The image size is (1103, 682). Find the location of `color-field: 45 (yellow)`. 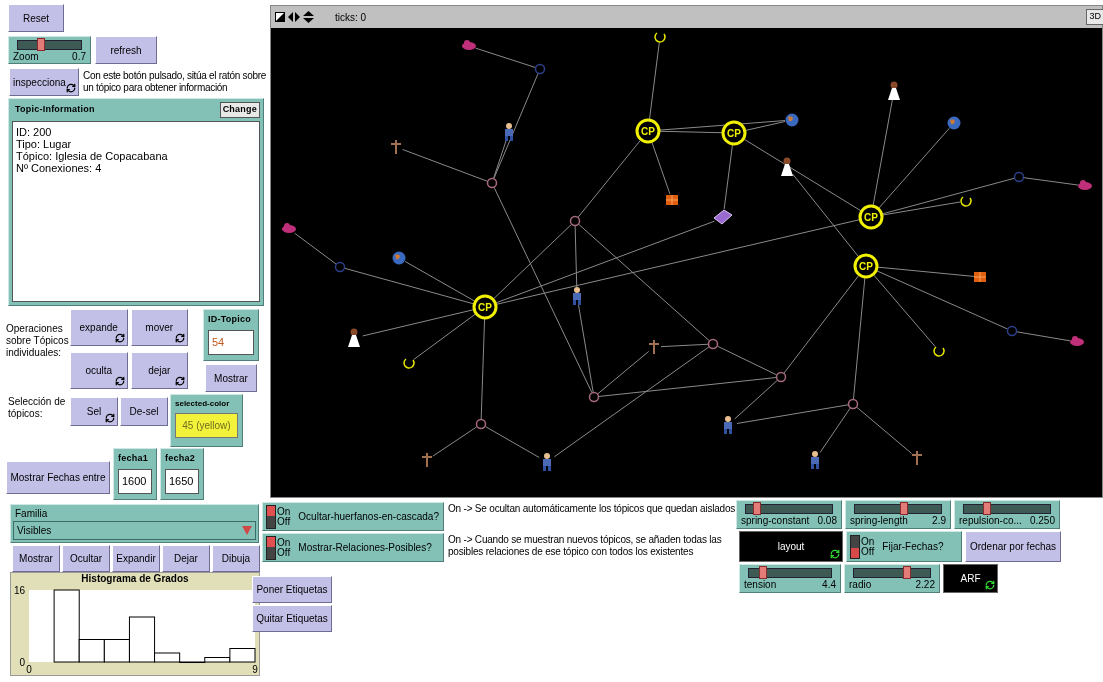

color-field: 45 (yellow) is located at coordinates (206, 425).